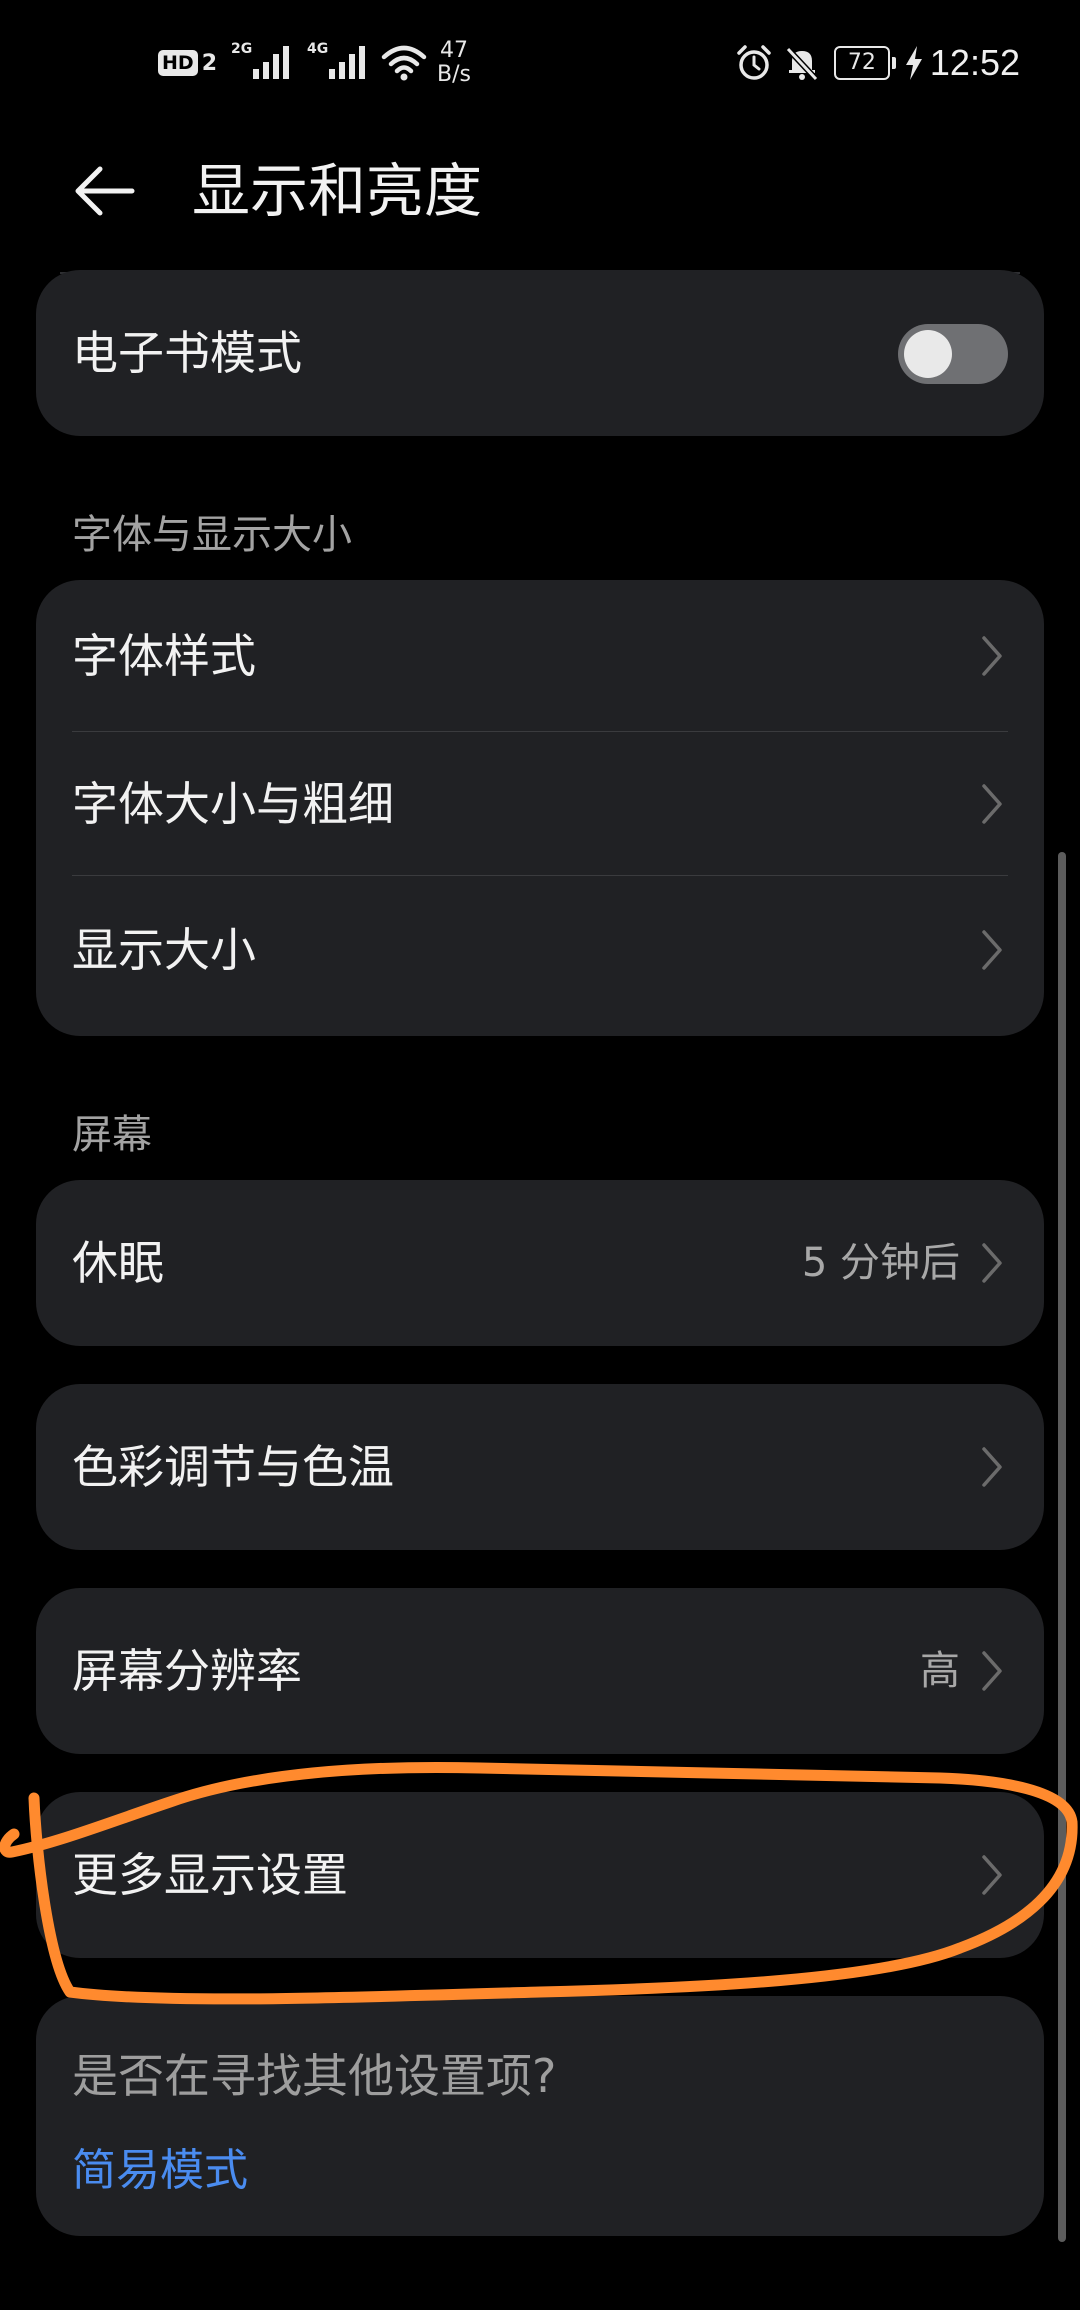 Image resolution: width=1080 pixels, height=2310 pixels. I want to click on color-temperature-label: 色彩调节与色温, so click(233, 1467).